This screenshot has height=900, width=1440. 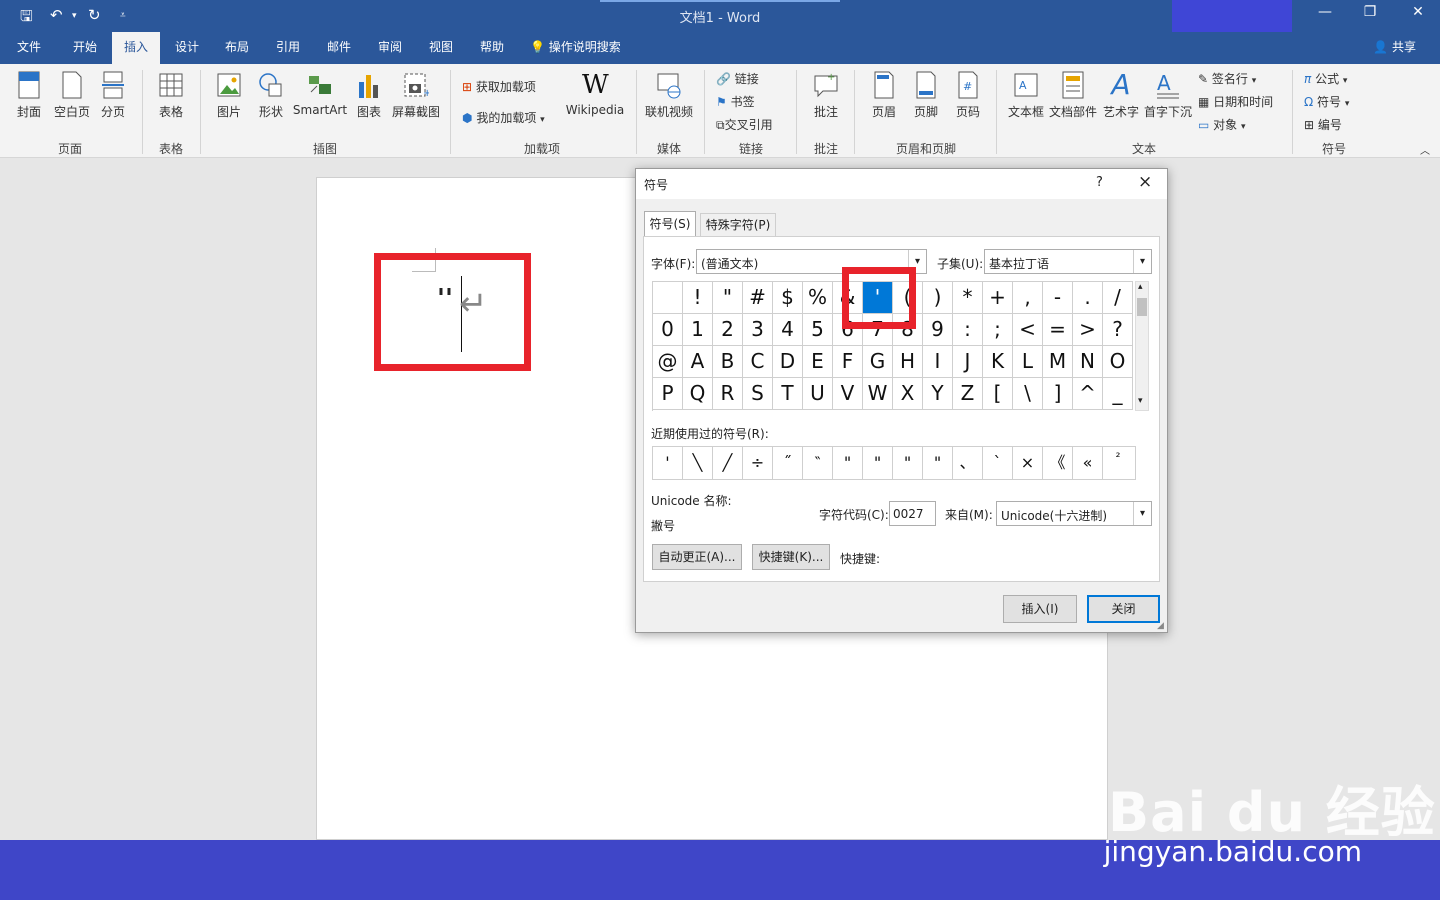 What do you see at coordinates (1323, 124) in the screenshot?
I see `number-button: ⊞ 编号` at bounding box center [1323, 124].